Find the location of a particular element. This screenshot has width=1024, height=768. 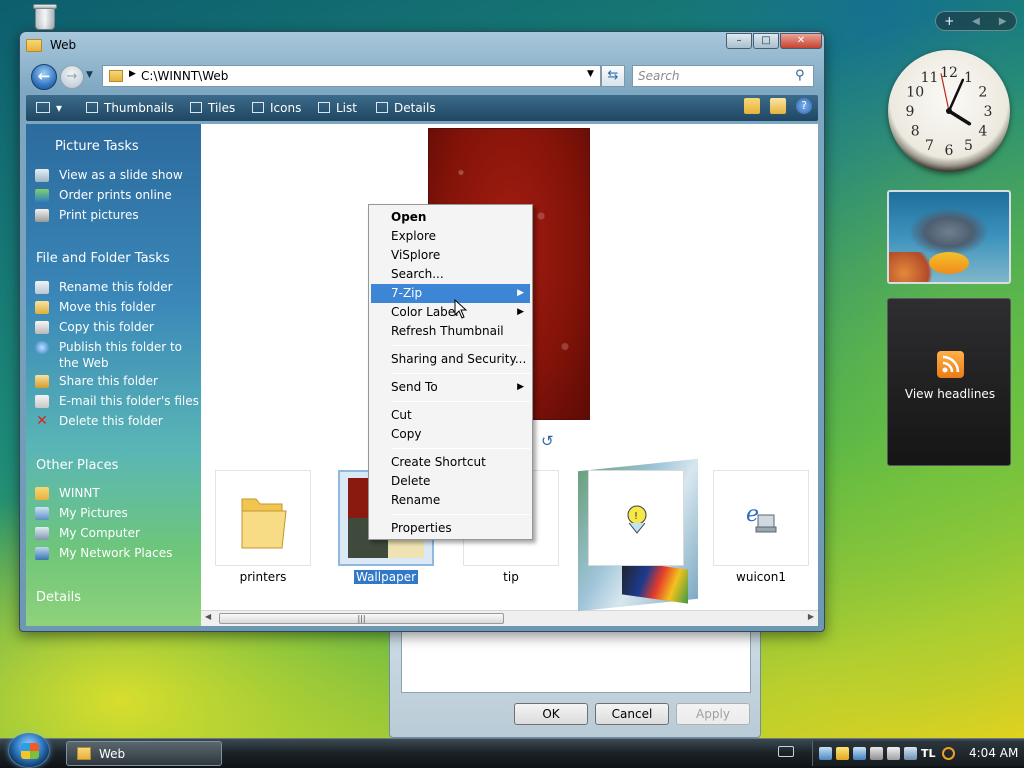

close-button: ✕ is located at coordinates (801, 41).